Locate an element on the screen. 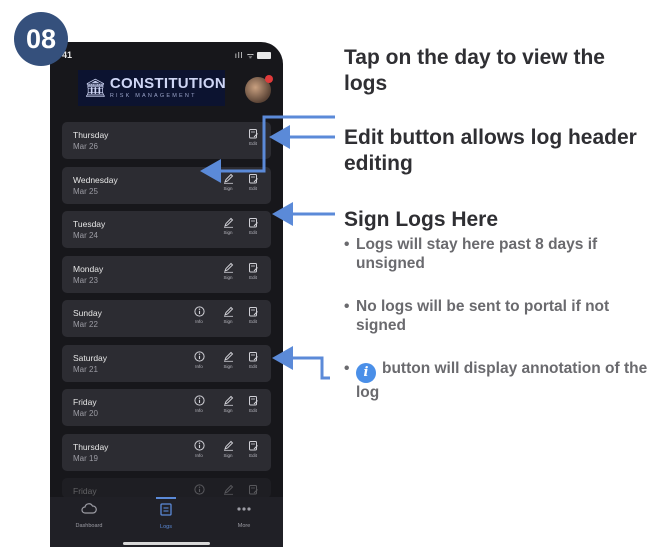  bottom-tab-bar: Dashboard Logs More is located at coordinates (166, 522).